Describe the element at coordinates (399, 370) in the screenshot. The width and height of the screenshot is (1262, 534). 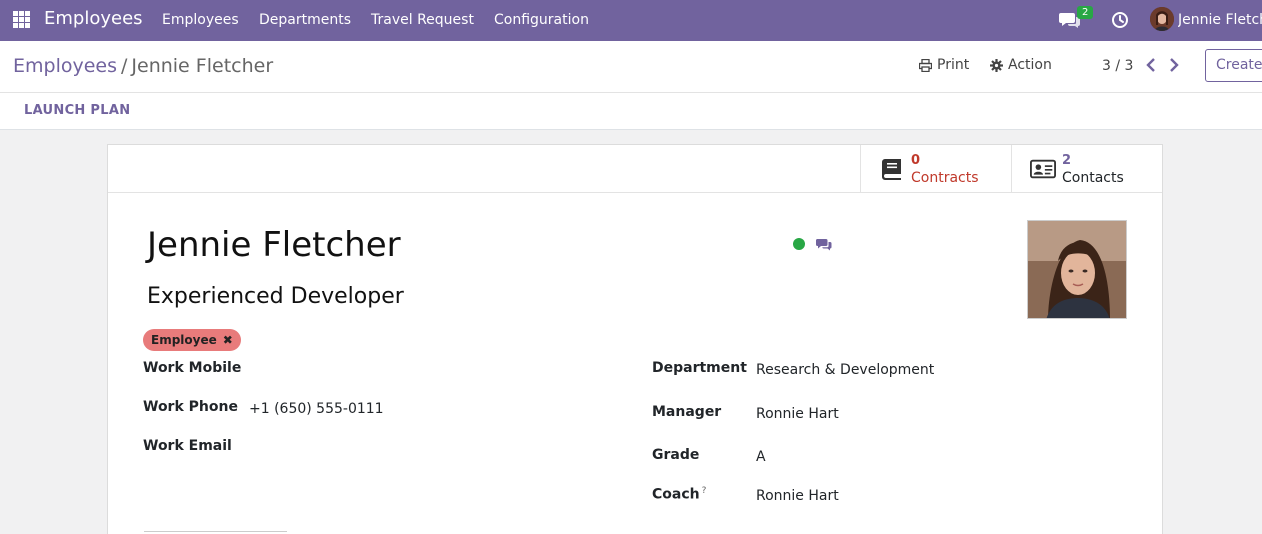
I see `work-mobile-input` at that location.